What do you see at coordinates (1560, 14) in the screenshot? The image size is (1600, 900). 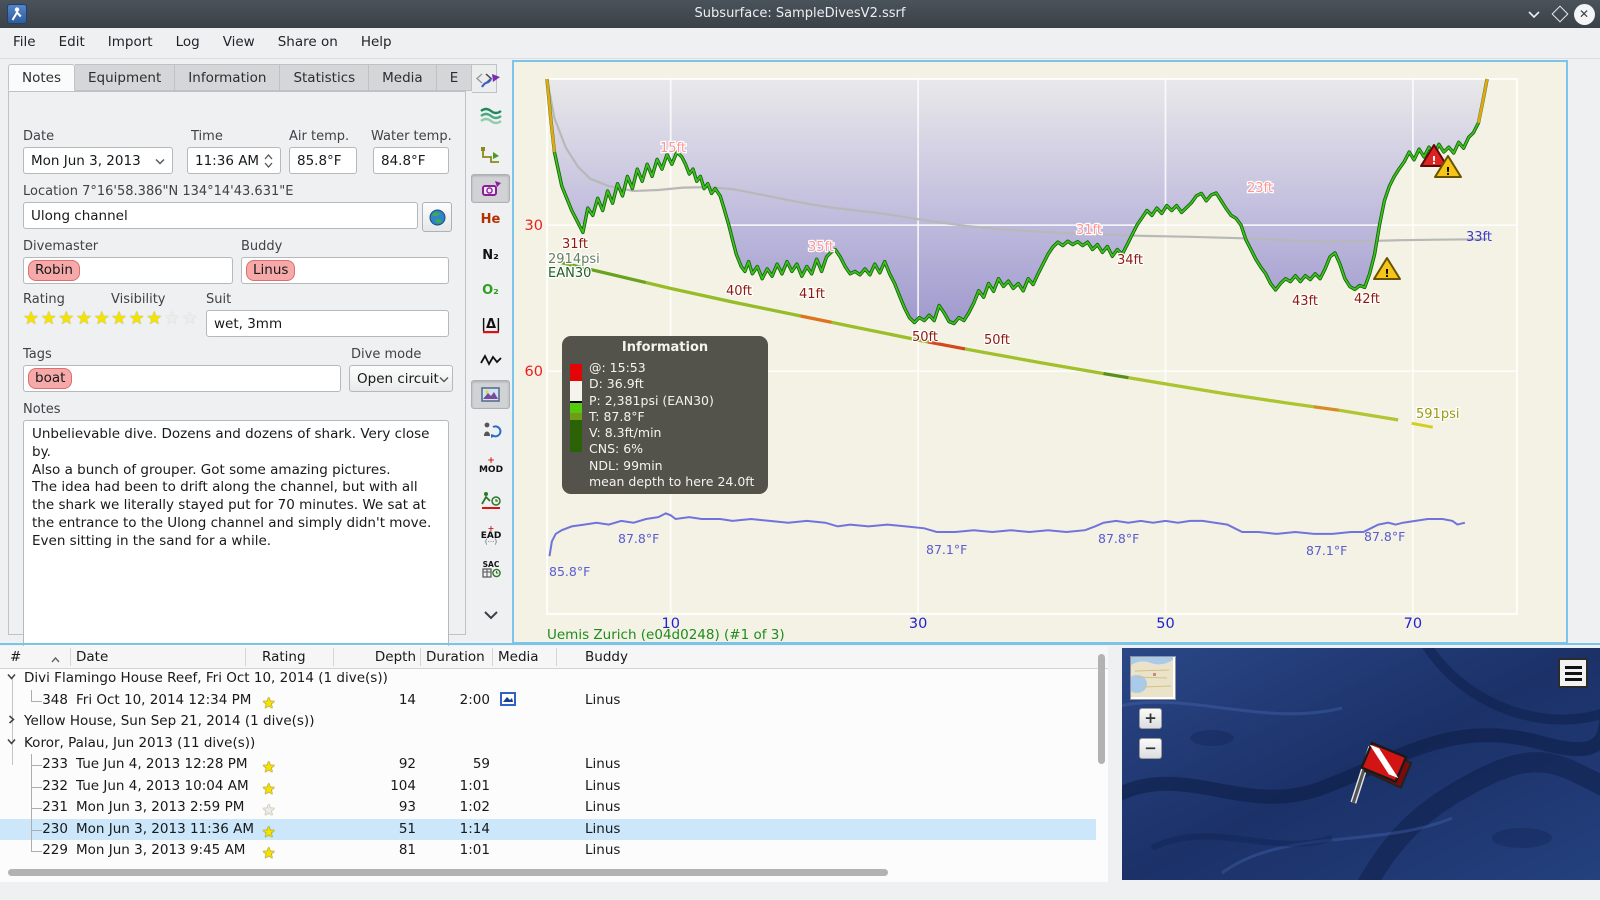 I see `maximize-button` at bounding box center [1560, 14].